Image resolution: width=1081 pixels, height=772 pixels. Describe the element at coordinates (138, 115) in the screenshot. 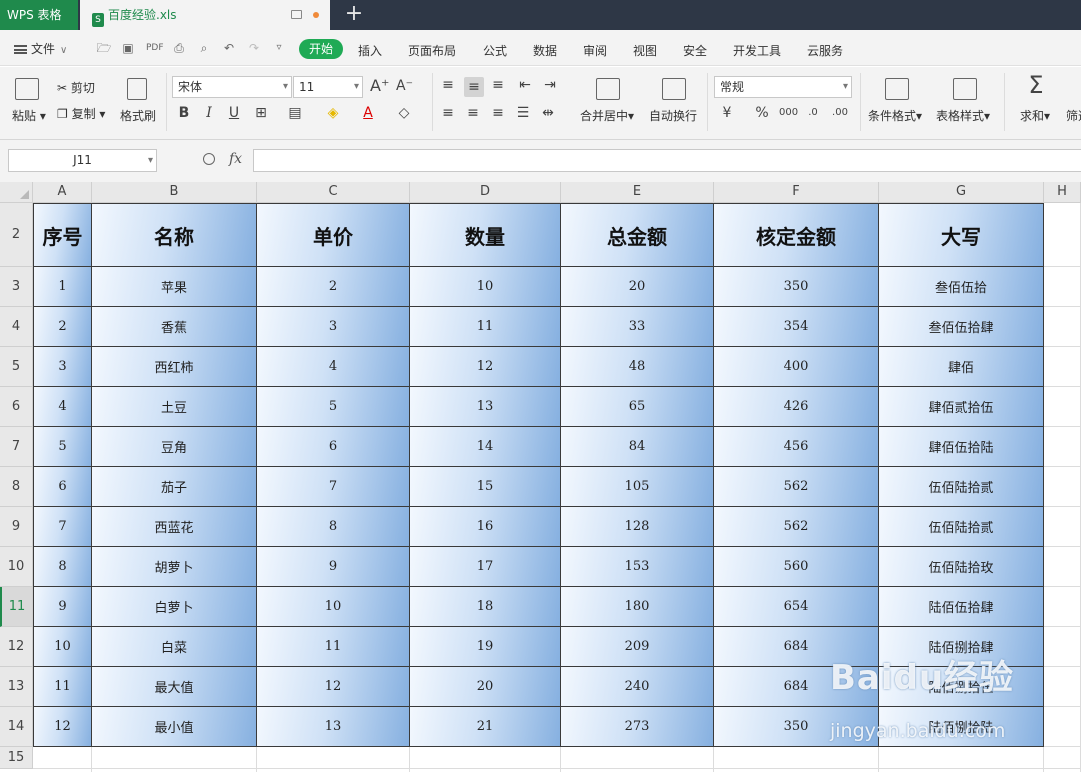

I see `format-painter-button: 格式刷` at that location.